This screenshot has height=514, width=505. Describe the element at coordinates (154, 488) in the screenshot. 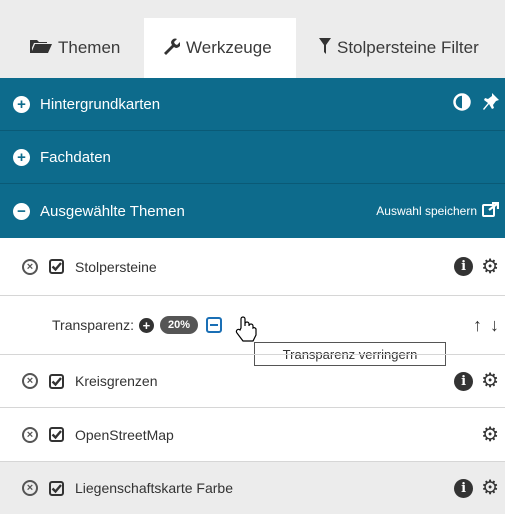

I see `layer-name: Liegenschaftskarte Farbe` at that location.